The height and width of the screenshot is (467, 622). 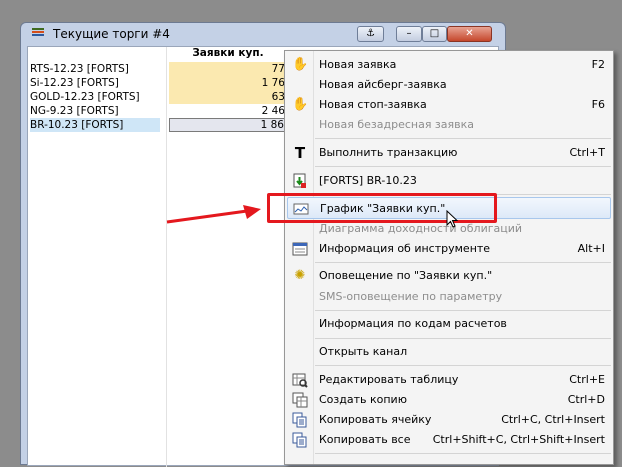 What do you see at coordinates (38, 34) in the screenshot?
I see `app-table-icon` at bounding box center [38, 34].